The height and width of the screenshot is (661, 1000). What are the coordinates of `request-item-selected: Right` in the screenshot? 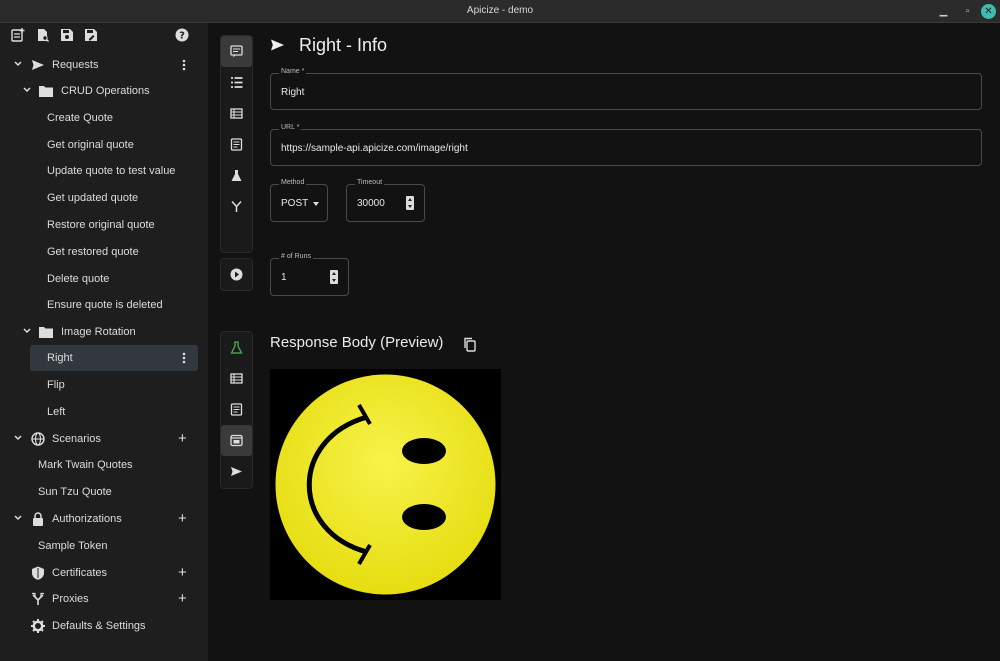 It's located at (114, 358).